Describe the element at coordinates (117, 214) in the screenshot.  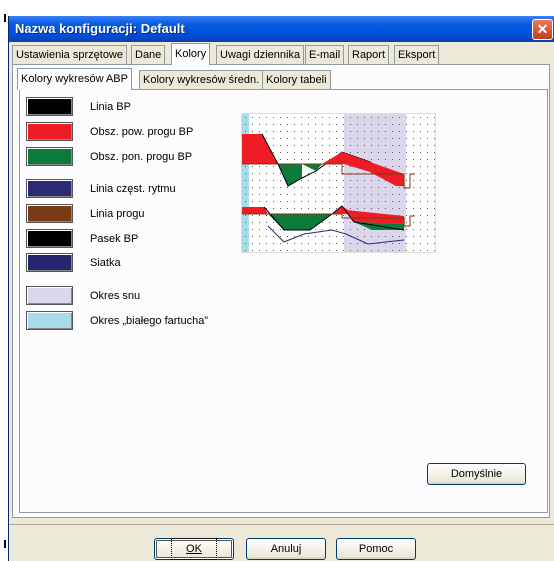
I see `label-threshold-line: Linia progu` at that location.